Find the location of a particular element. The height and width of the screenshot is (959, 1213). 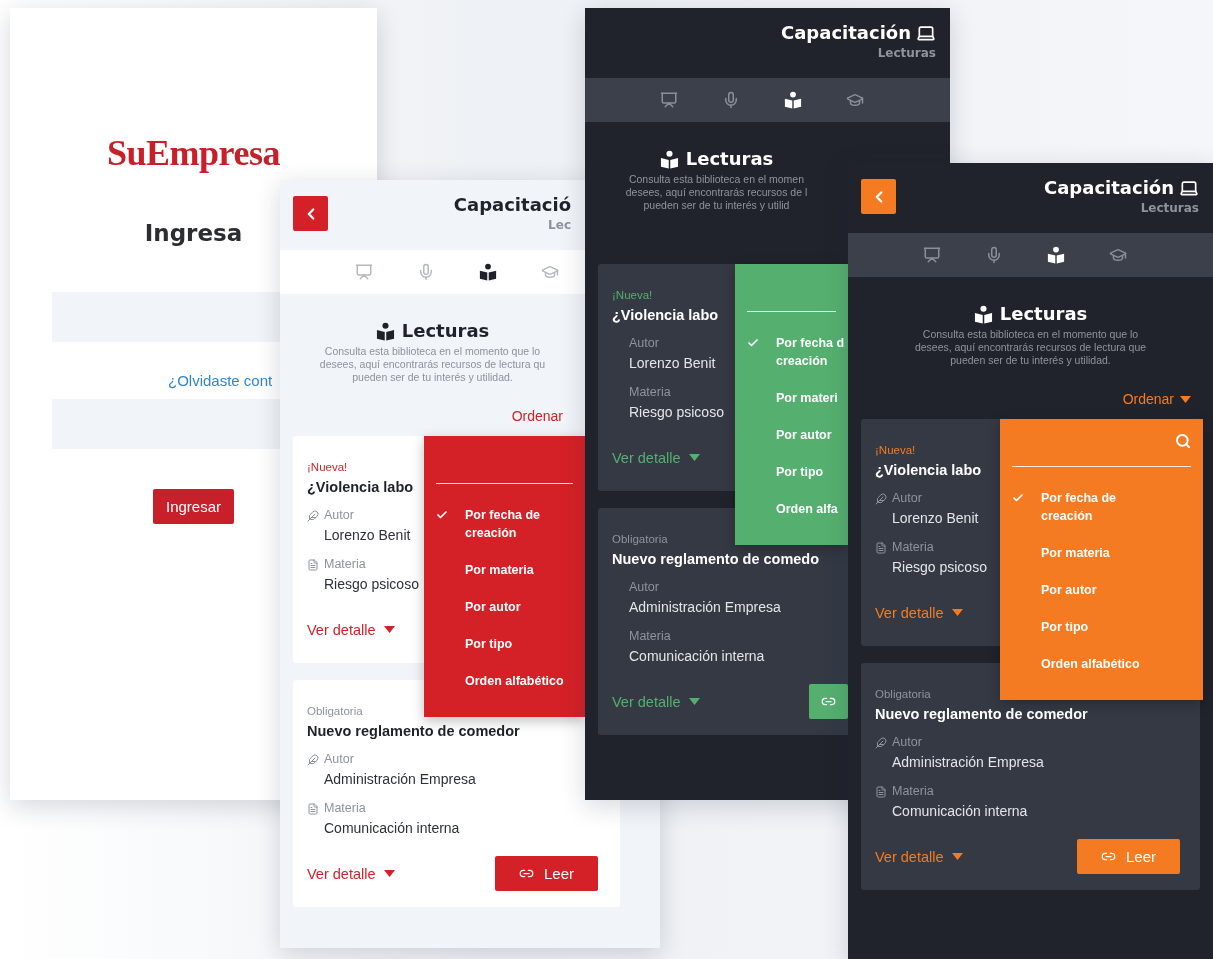

sort-option: Por fecha d creación is located at coordinates (791, 352).